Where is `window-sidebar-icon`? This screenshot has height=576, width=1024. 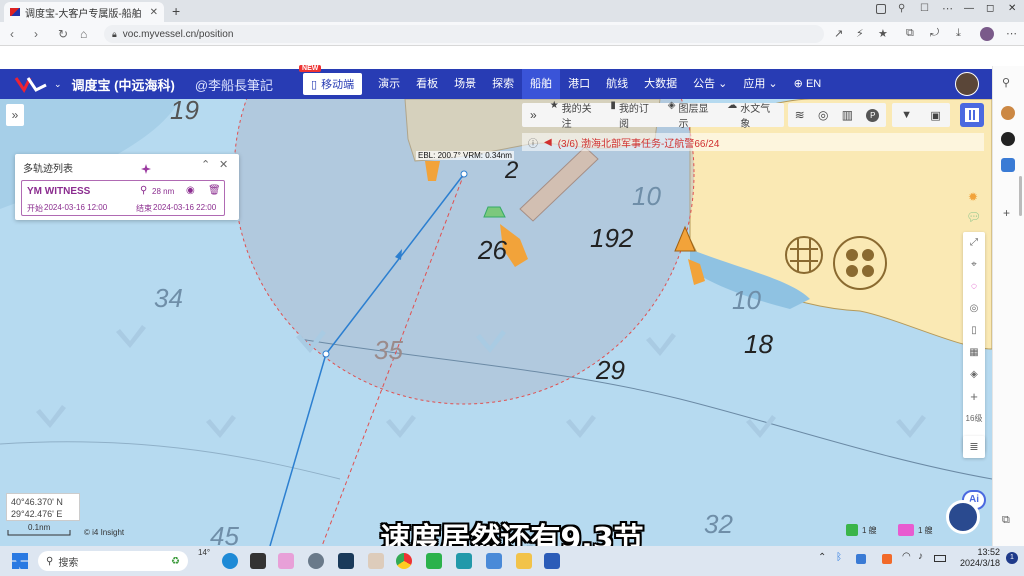
window-sidebar-icon is located at coordinates (881, 9).